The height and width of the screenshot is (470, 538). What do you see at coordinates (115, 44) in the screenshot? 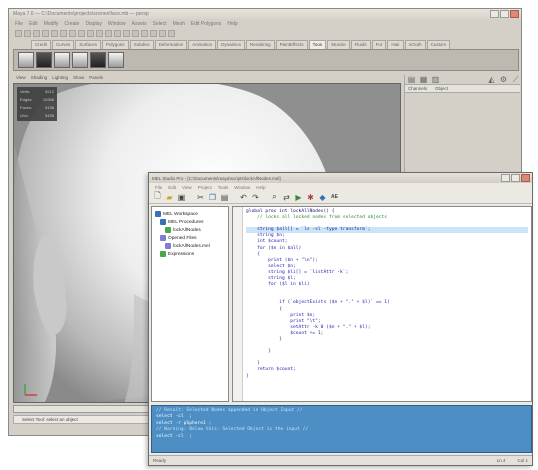
I see `shelf-tab: Polygons` at bounding box center [115, 44].